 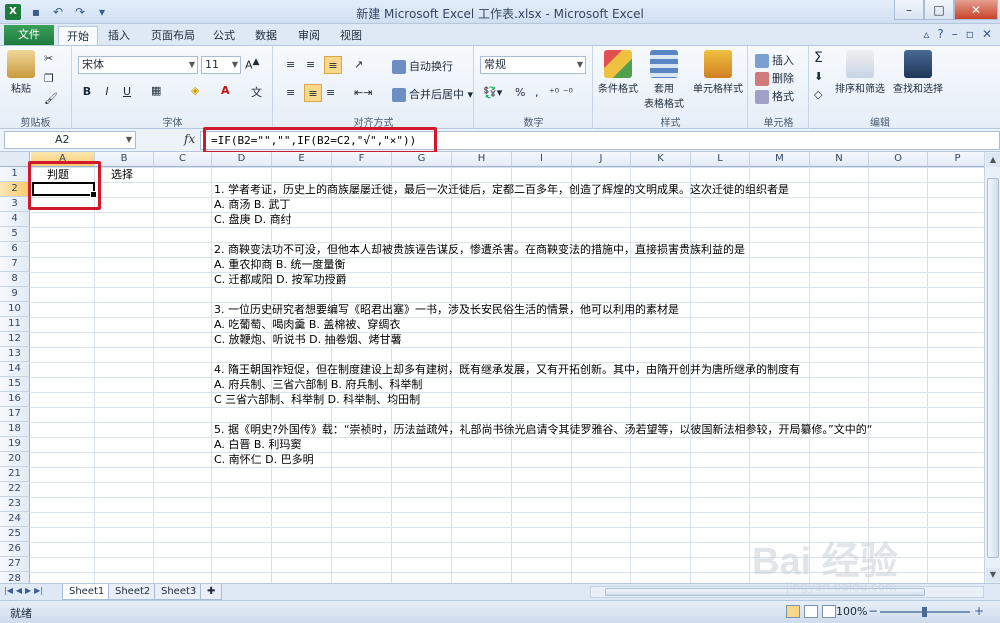 What do you see at coordinates (979, 611) in the screenshot?
I see `zoom-in-icon: +` at bounding box center [979, 611].